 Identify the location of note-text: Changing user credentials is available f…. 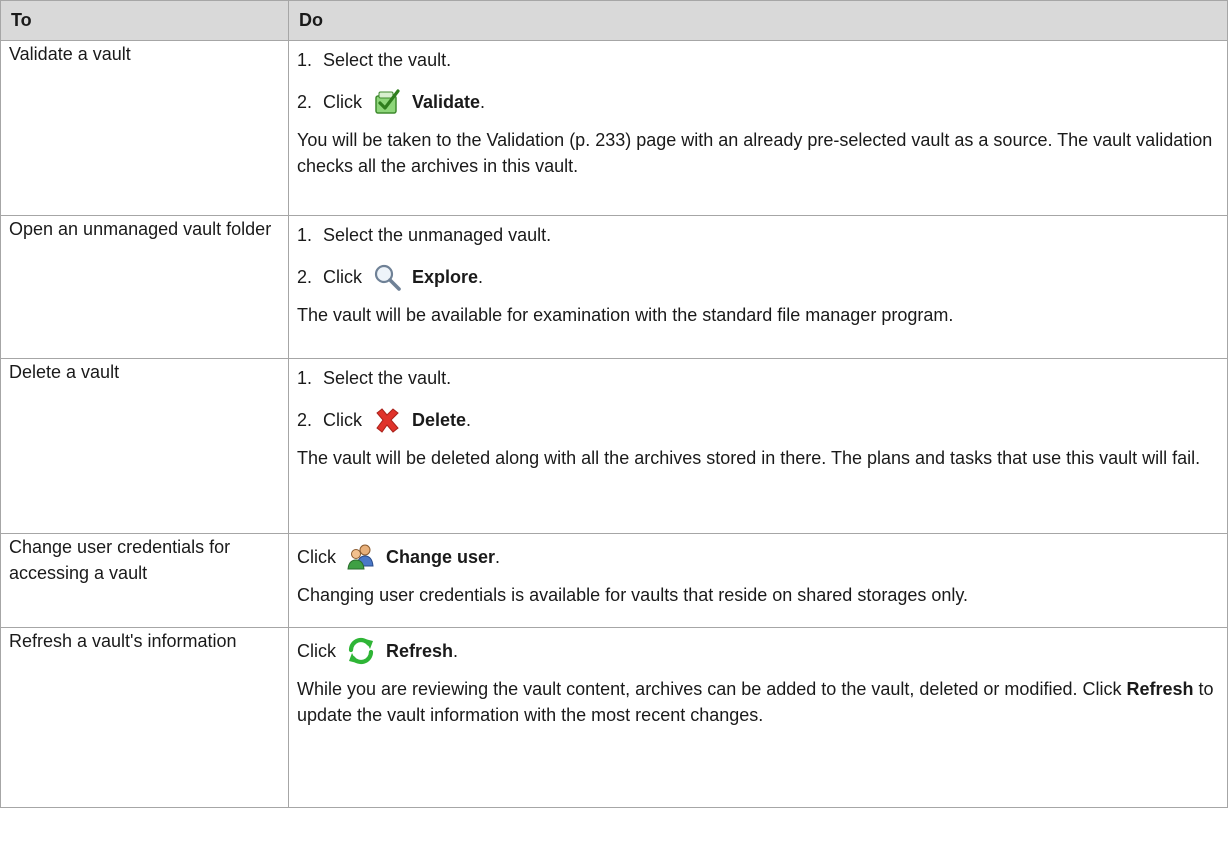
(633, 595).